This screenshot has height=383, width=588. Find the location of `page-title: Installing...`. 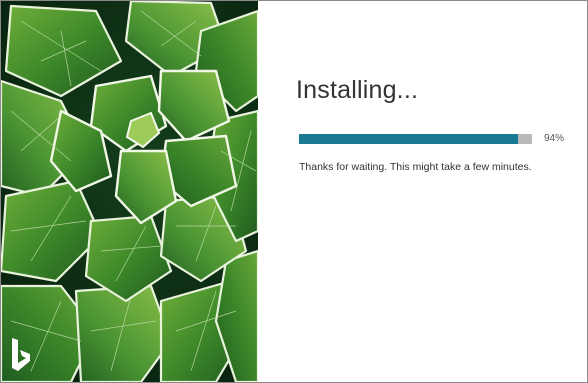

page-title: Installing... is located at coordinates (357, 90).